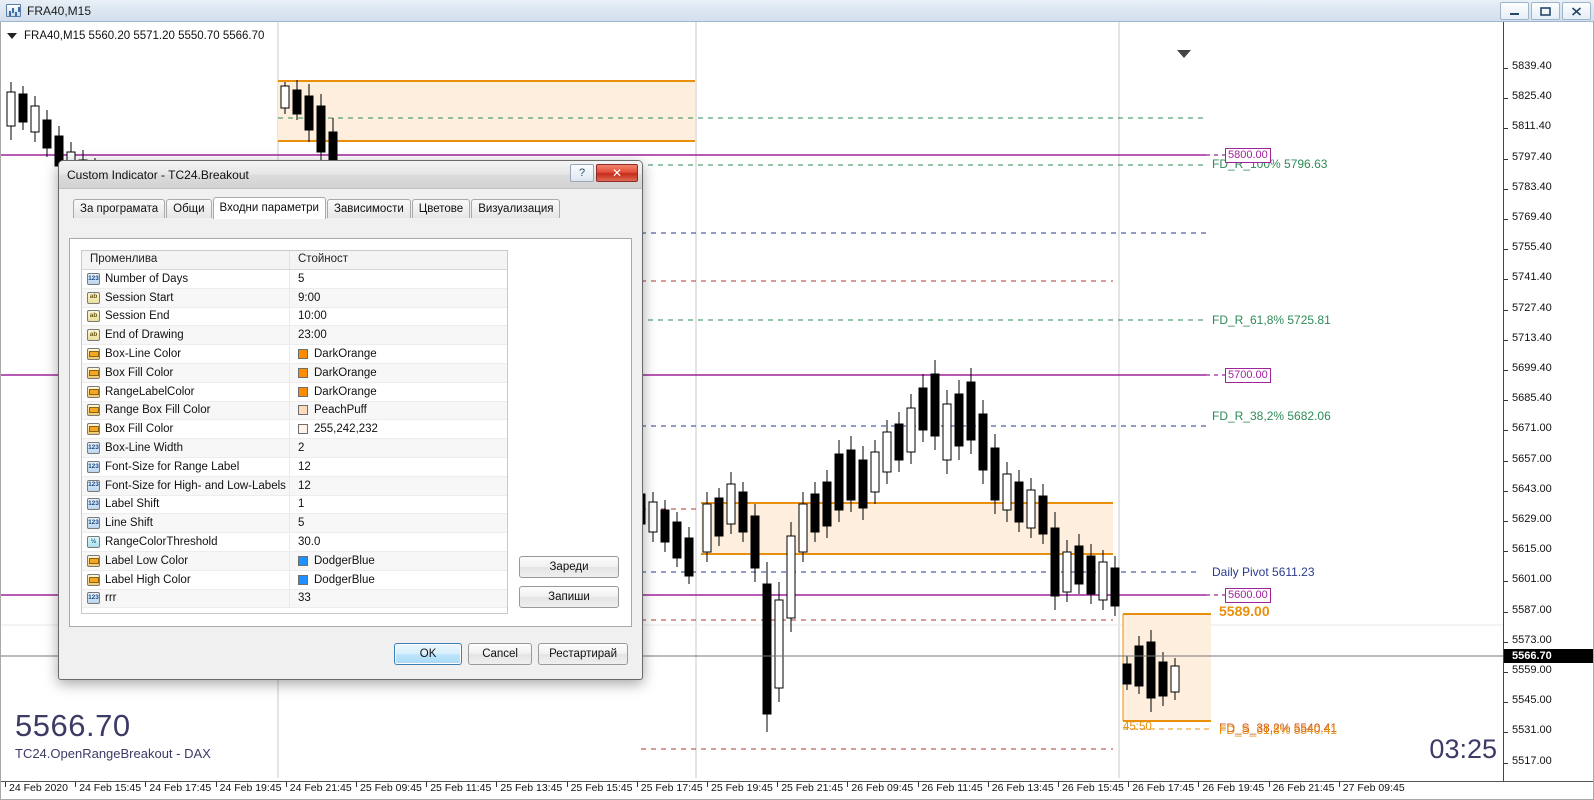 The image size is (1594, 800). Describe the element at coordinates (500, 654) in the screenshot. I see `cancel-button: Cancel` at that location.